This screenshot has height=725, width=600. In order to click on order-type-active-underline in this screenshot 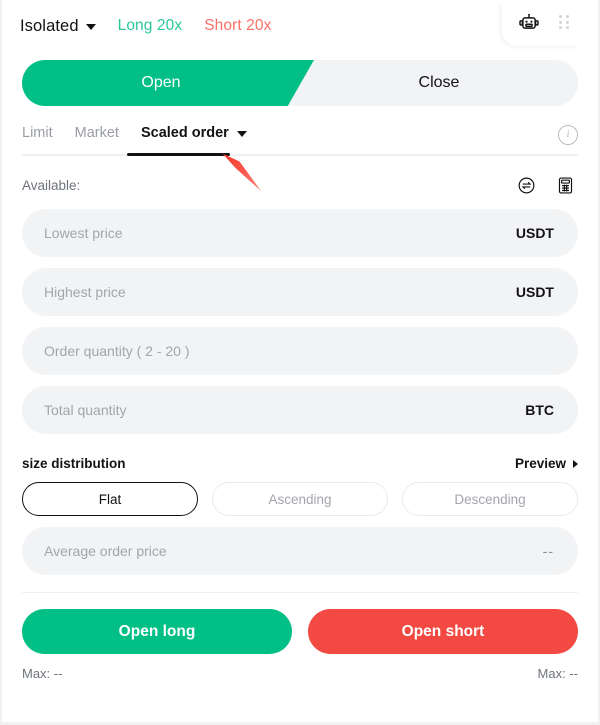, I will do `click(178, 154)`.